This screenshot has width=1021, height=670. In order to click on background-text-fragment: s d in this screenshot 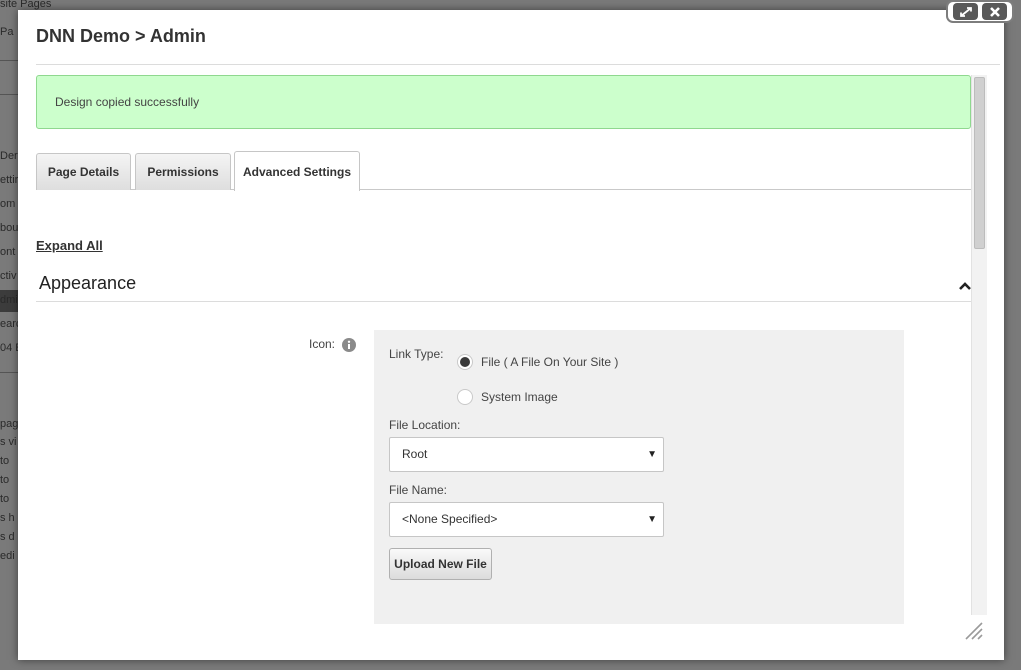, I will do `click(7, 537)`.